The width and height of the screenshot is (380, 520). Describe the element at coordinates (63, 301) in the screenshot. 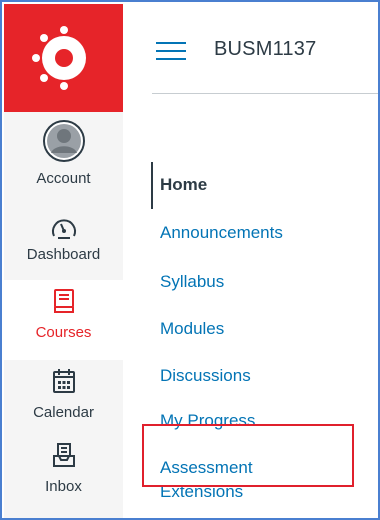

I see `book-icon` at that location.